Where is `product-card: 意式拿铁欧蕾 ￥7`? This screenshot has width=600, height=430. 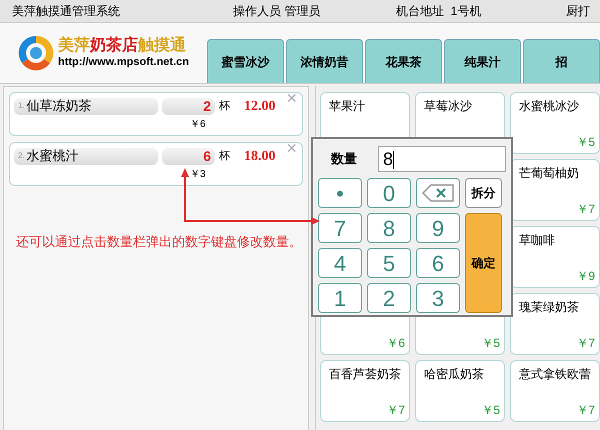
product-card: 意式拿铁欧蕾 ￥7 is located at coordinates (555, 391).